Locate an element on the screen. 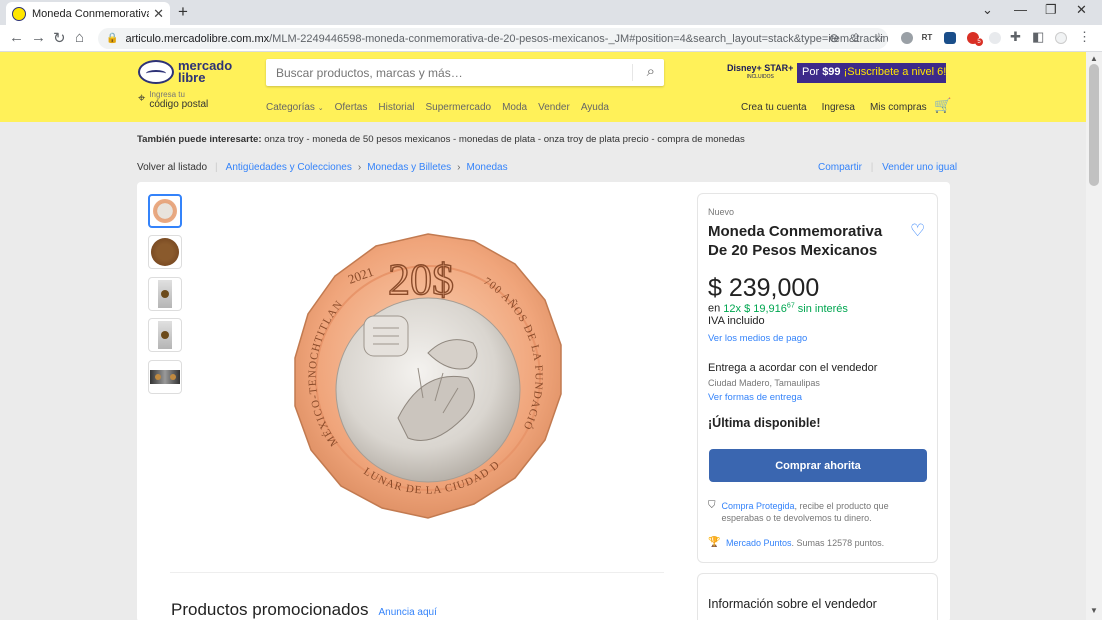 The image size is (1102, 620). share-link: Compartir is located at coordinates (840, 167).